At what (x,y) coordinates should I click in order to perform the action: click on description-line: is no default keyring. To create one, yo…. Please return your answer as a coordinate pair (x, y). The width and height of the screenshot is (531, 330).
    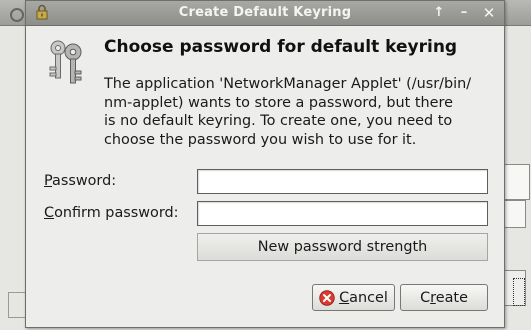
    Looking at the image, I should click on (278, 121).